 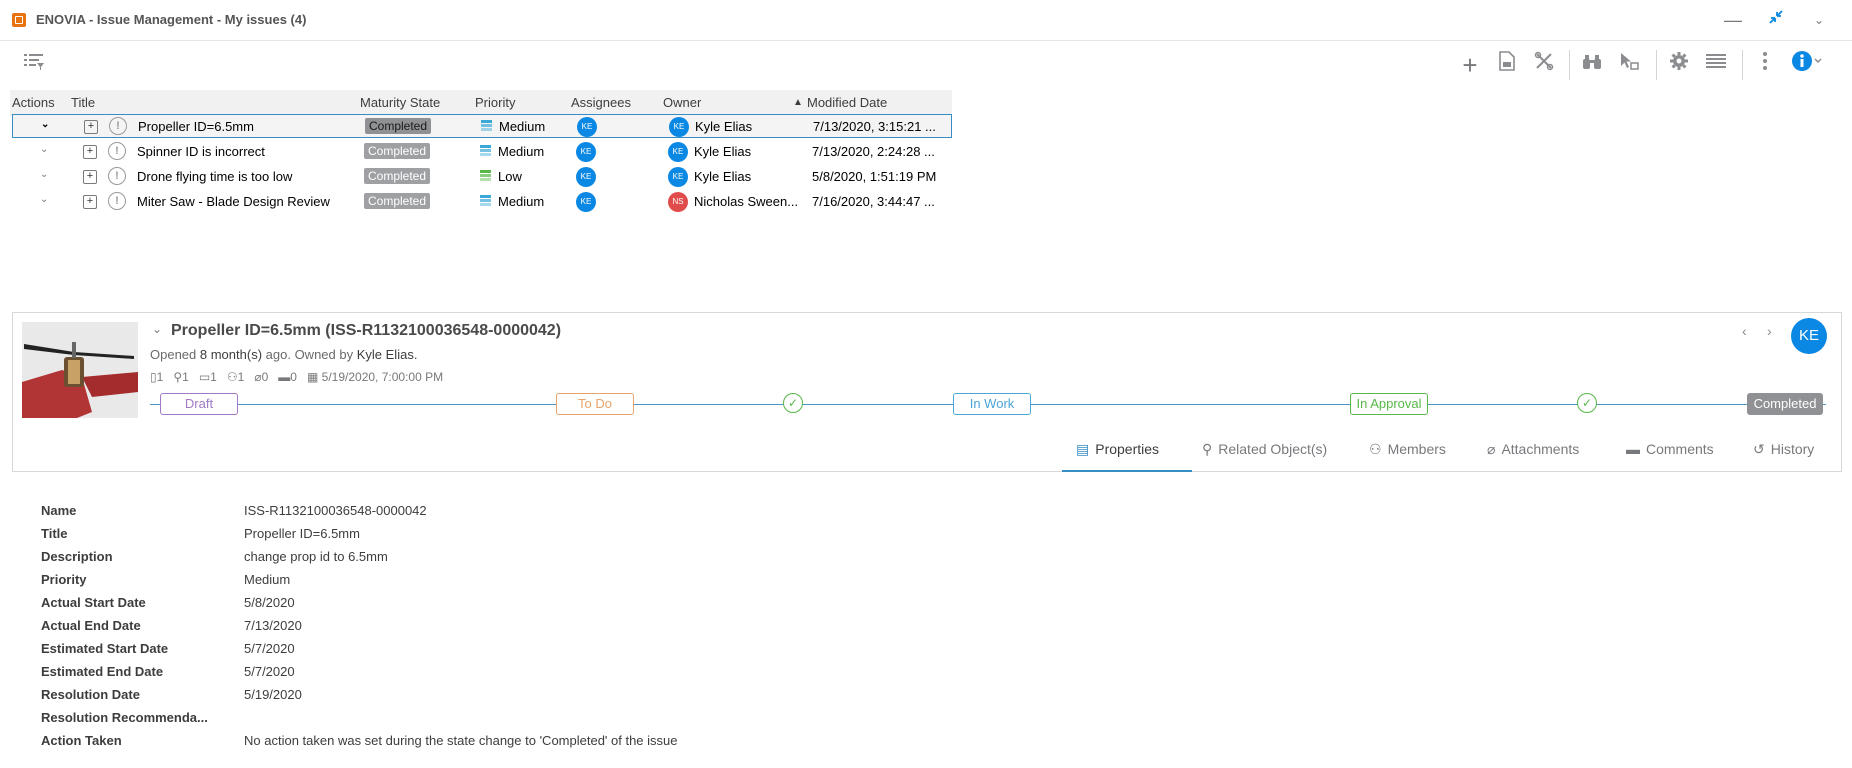 I want to click on tab-label: Members, so click(x=1416, y=449).